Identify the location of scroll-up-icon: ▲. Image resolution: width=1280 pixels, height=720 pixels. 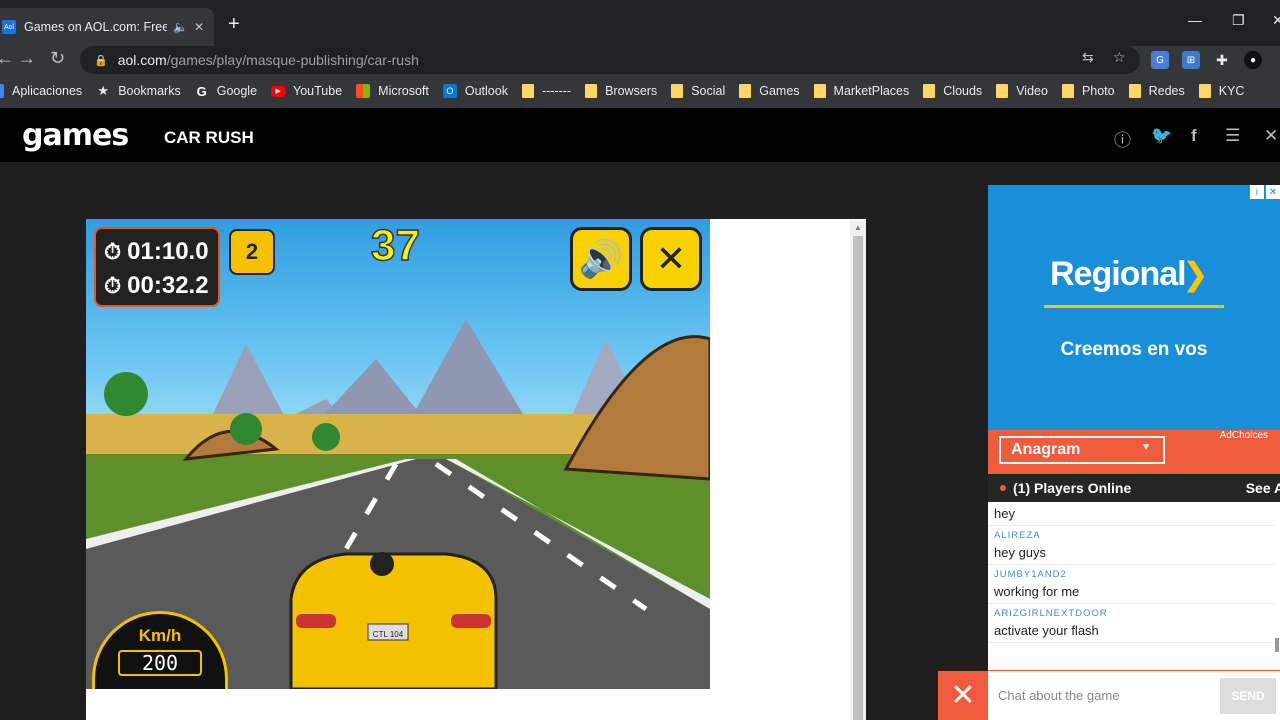
(858, 227).